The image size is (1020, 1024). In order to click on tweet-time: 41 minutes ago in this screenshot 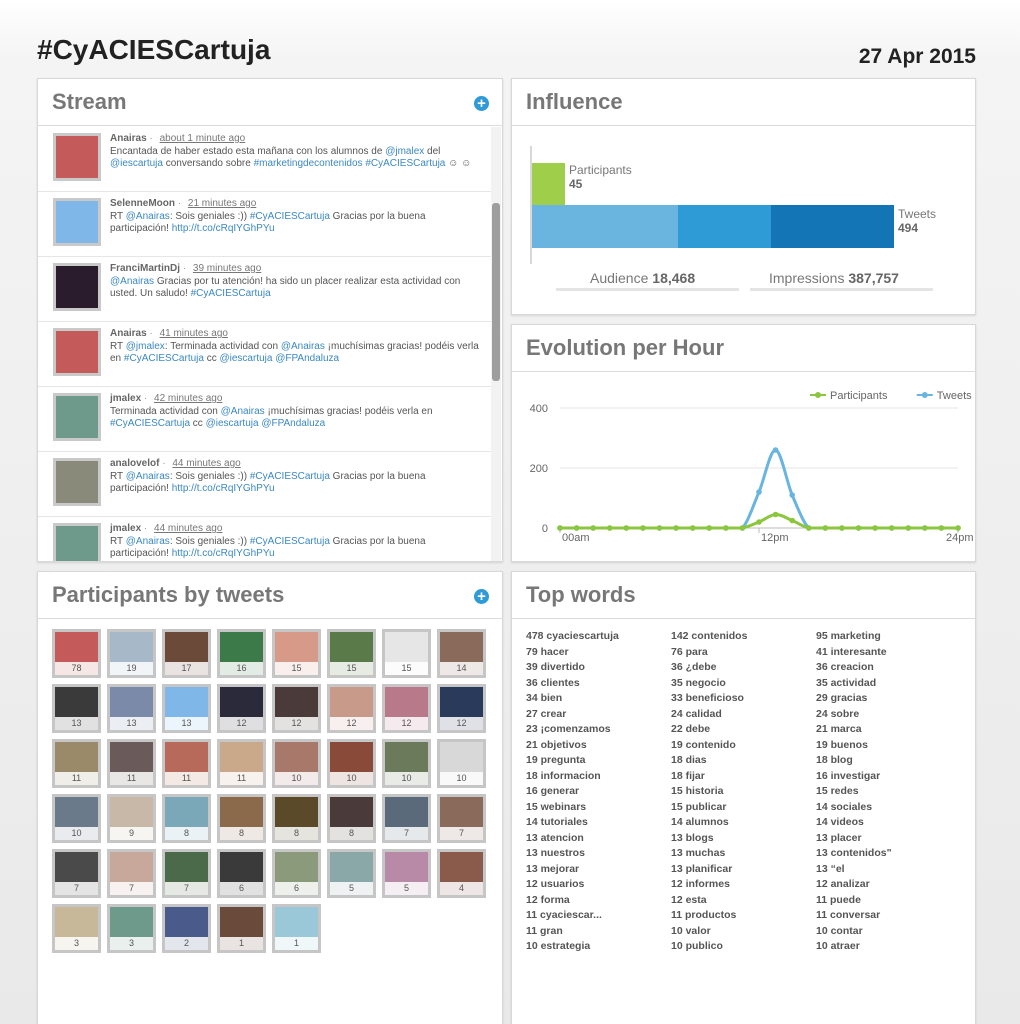, I will do `click(194, 333)`.